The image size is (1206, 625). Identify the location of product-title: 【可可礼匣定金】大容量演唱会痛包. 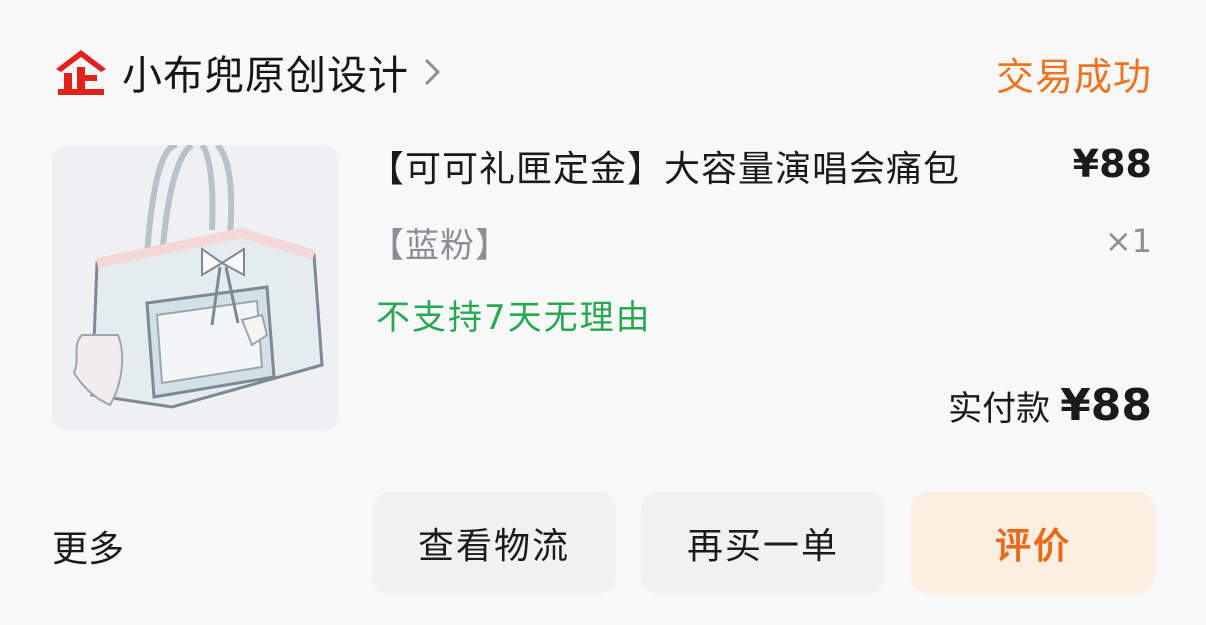
(664, 166).